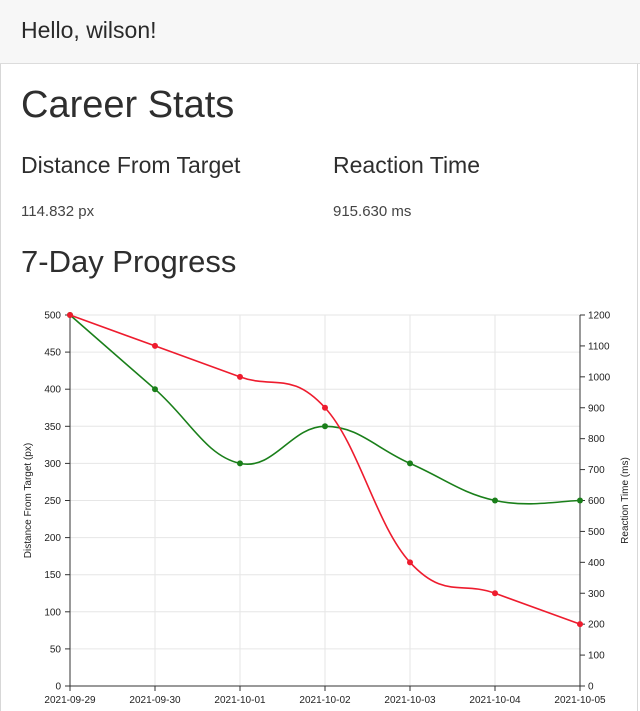 This screenshot has width=640, height=711. Describe the element at coordinates (599, 346) in the screenshot. I see `y2-tick-label: 1100` at that location.